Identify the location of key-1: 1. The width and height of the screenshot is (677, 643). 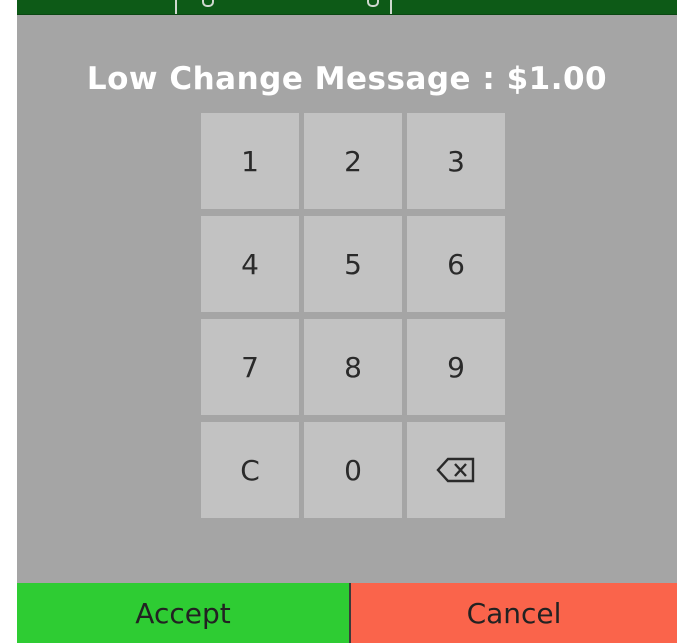
(250, 161).